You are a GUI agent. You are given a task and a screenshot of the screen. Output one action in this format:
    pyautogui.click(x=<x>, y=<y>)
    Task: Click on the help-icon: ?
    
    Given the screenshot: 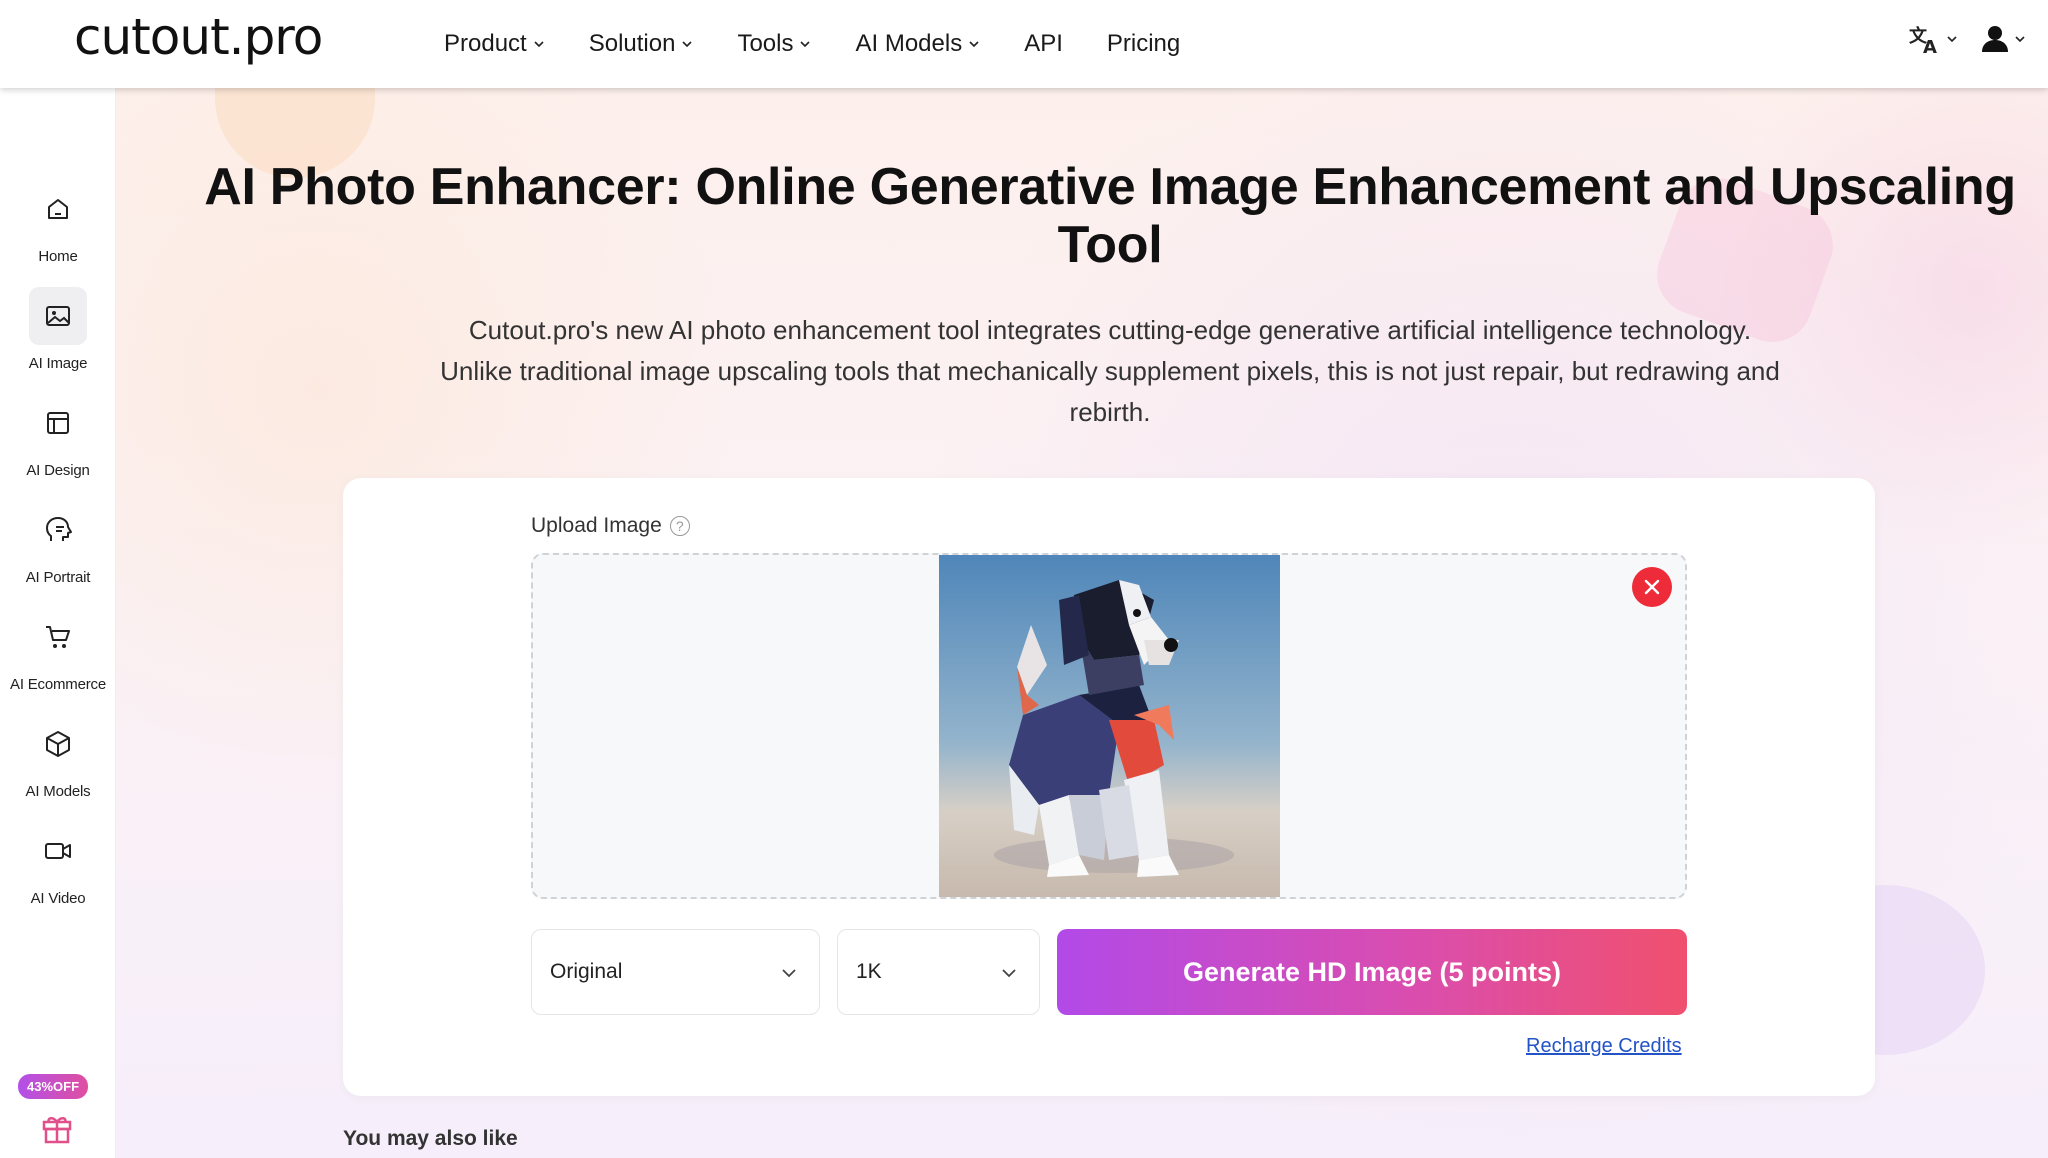 What is the action you would take?
    pyautogui.click(x=679, y=526)
    